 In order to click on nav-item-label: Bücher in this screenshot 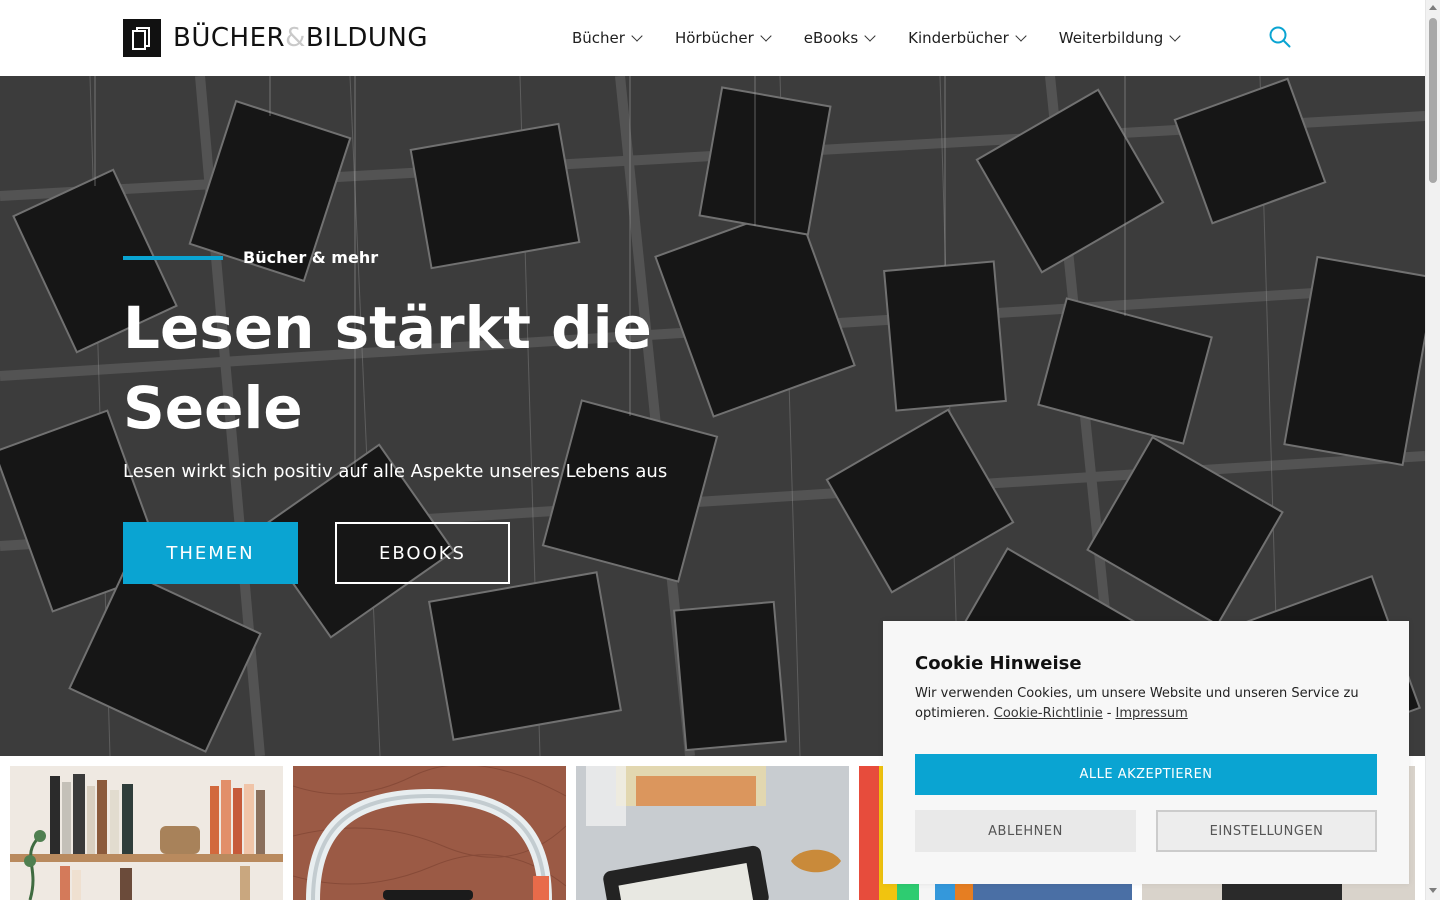, I will do `click(598, 38)`.